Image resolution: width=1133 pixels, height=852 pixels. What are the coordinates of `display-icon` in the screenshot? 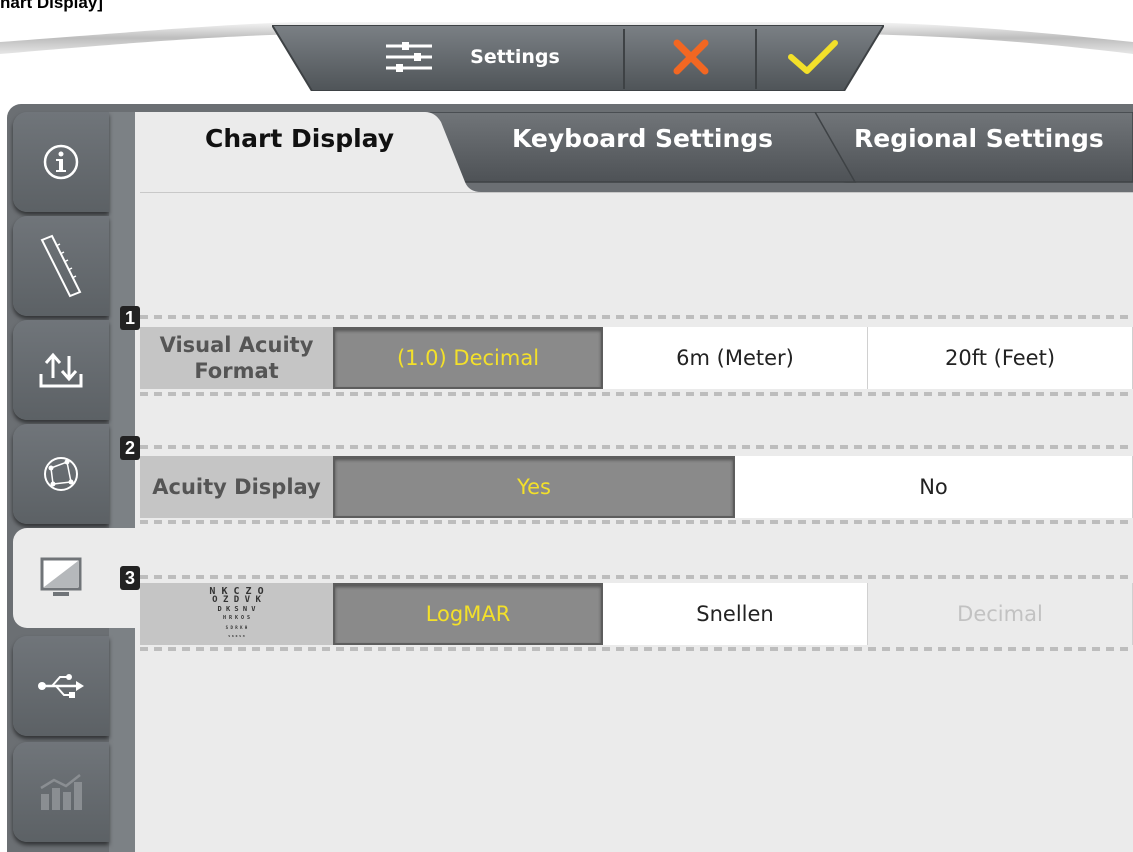 It's located at (61, 576).